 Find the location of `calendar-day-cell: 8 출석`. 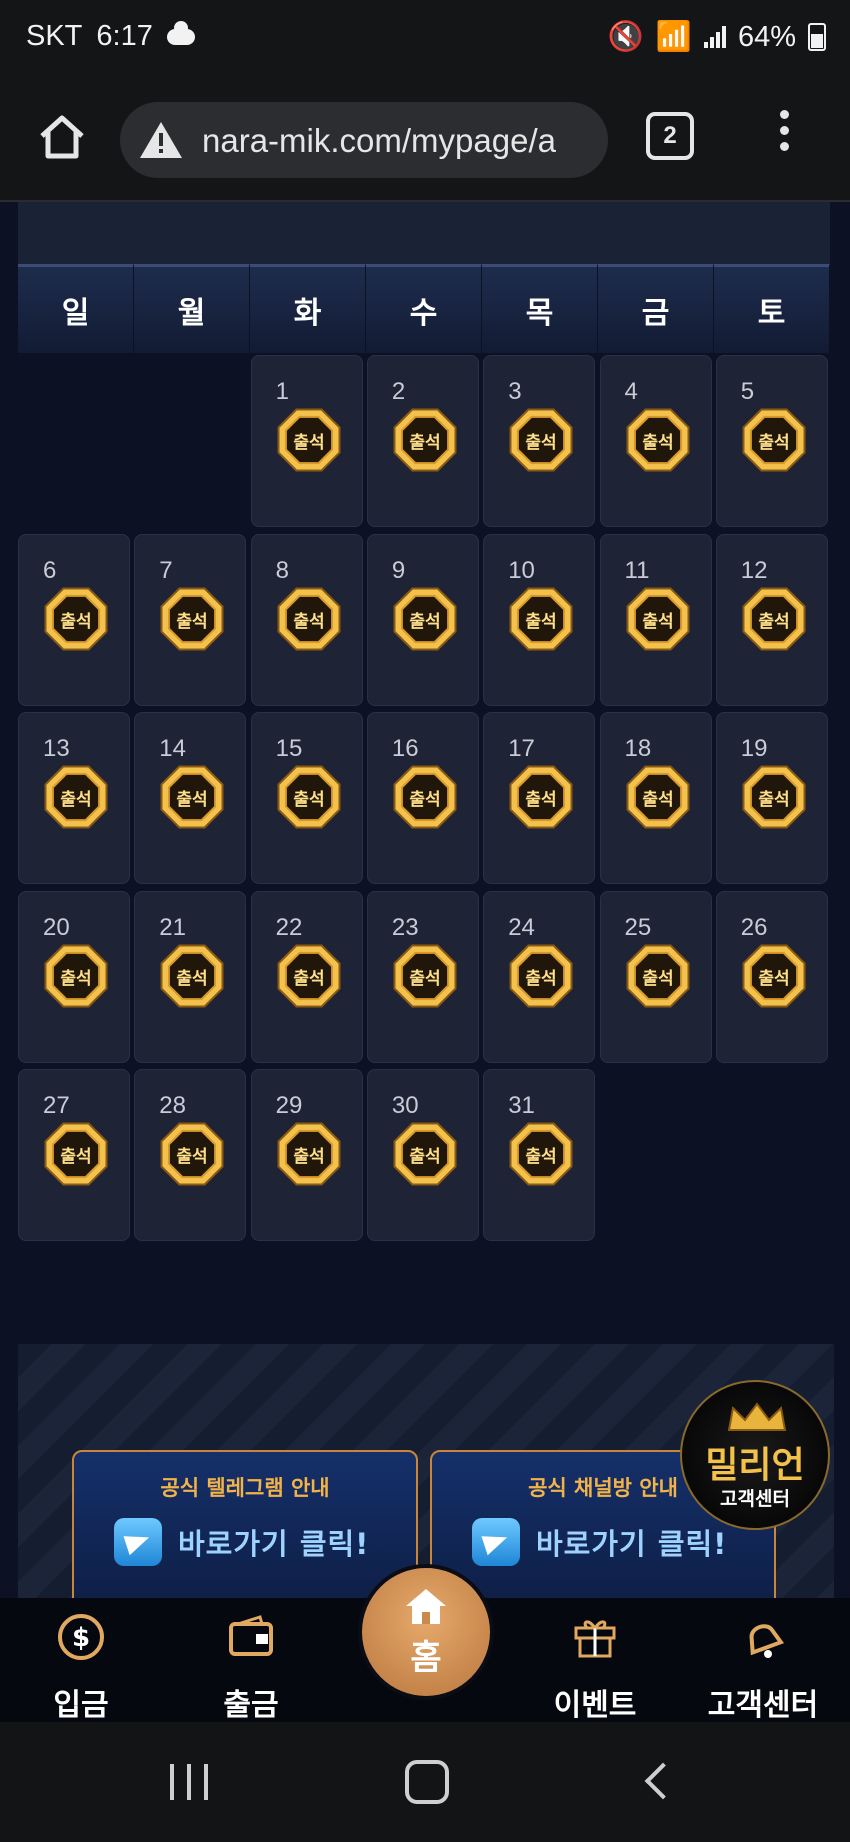

calendar-day-cell: 8 출석 is located at coordinates (306, 619).